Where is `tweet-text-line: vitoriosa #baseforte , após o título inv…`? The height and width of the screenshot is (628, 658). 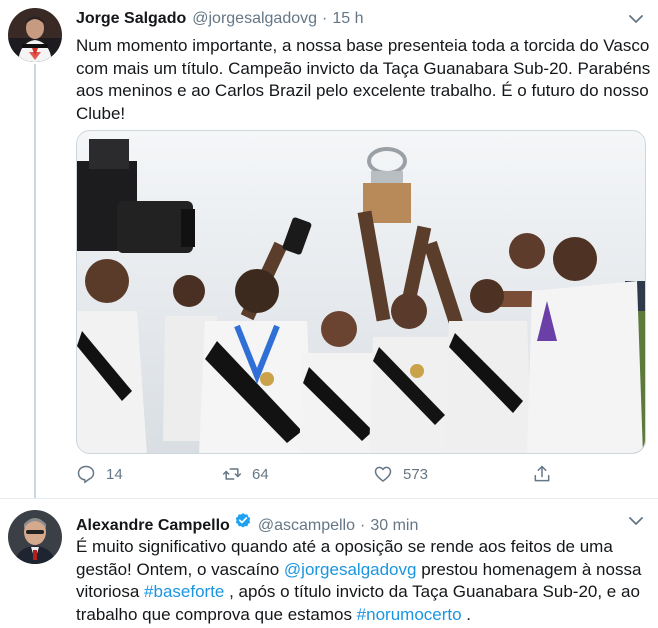 tweet-text-line: vitoriosa #baseforte , após o título inv… is located at coordinates (358, 592).